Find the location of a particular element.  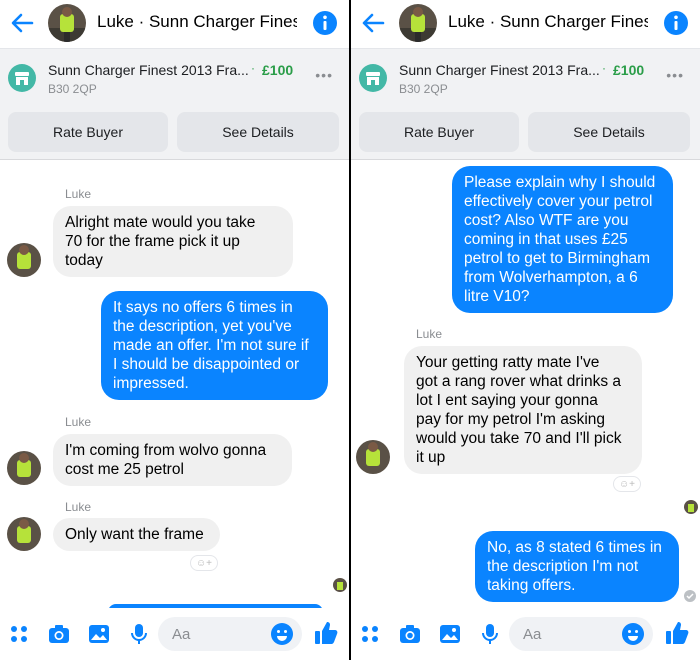

message-line: today is located at coordinates (84, 260).